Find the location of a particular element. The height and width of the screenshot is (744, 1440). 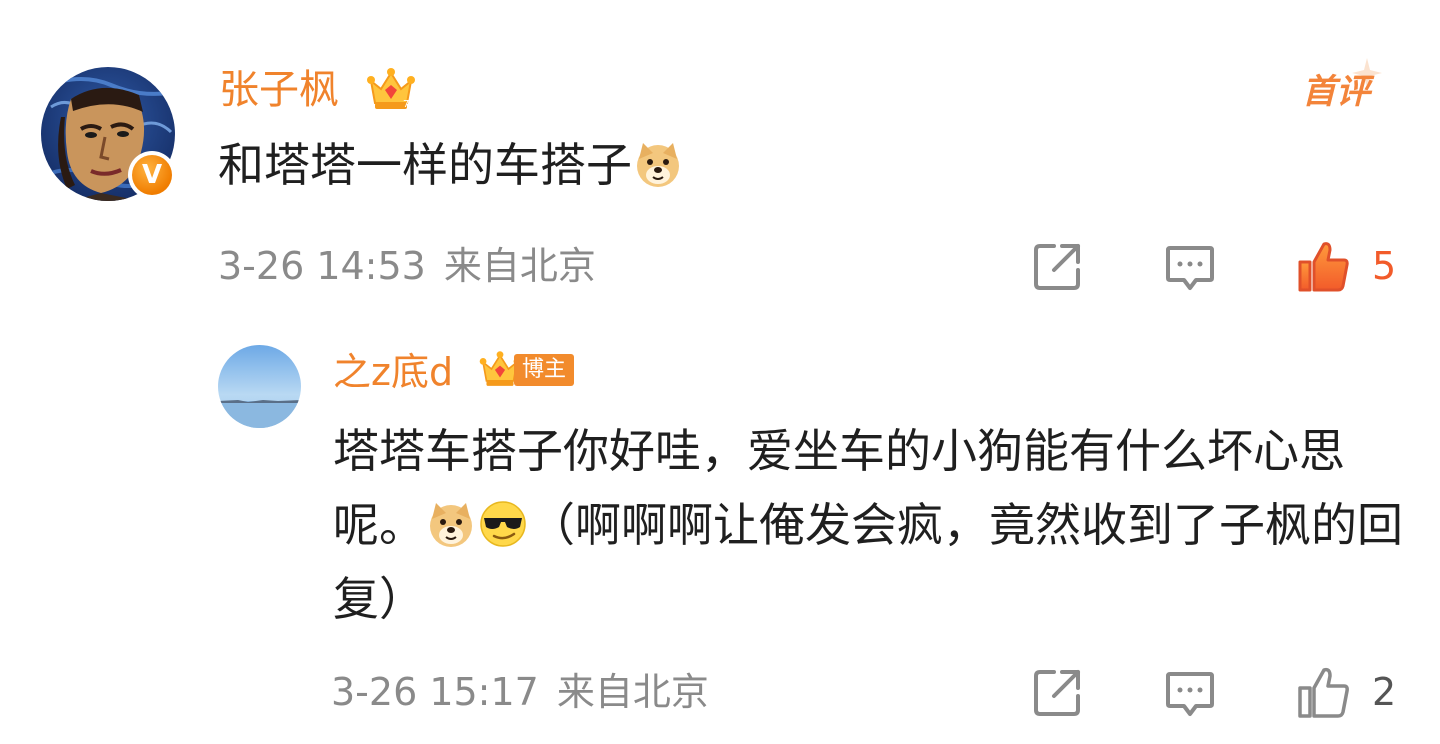

comment-body: 和塔塔一样的车搭子 is located at coordinates (425, 165).